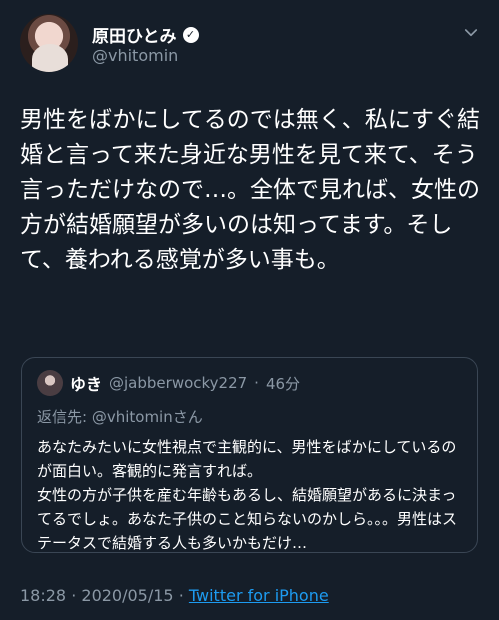 The image size is (499, 620). I want to click on tweet-date: 2020/05/15, so click(127, 595).